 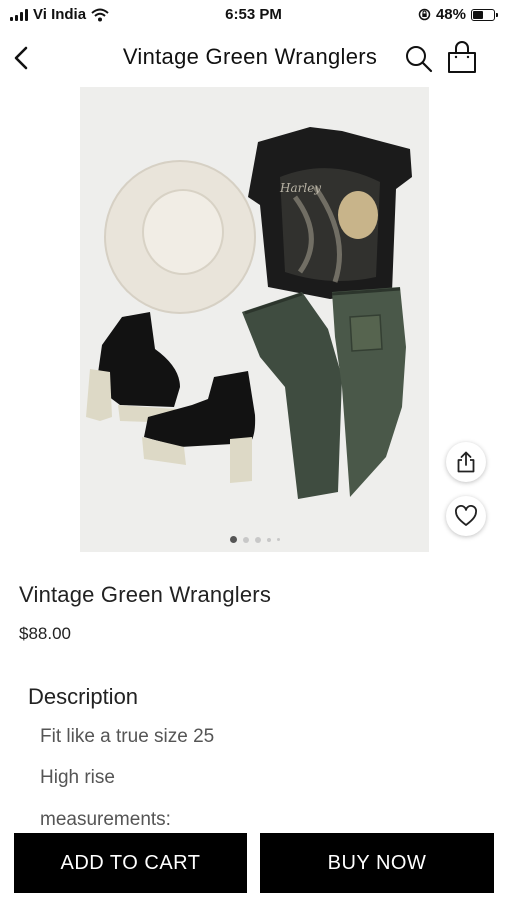 What do you see at coordinates (253, 15) in the screenshot?
I see `status-bar: Vi India 6:53 PM 48%` at bounding box center [253, 15].